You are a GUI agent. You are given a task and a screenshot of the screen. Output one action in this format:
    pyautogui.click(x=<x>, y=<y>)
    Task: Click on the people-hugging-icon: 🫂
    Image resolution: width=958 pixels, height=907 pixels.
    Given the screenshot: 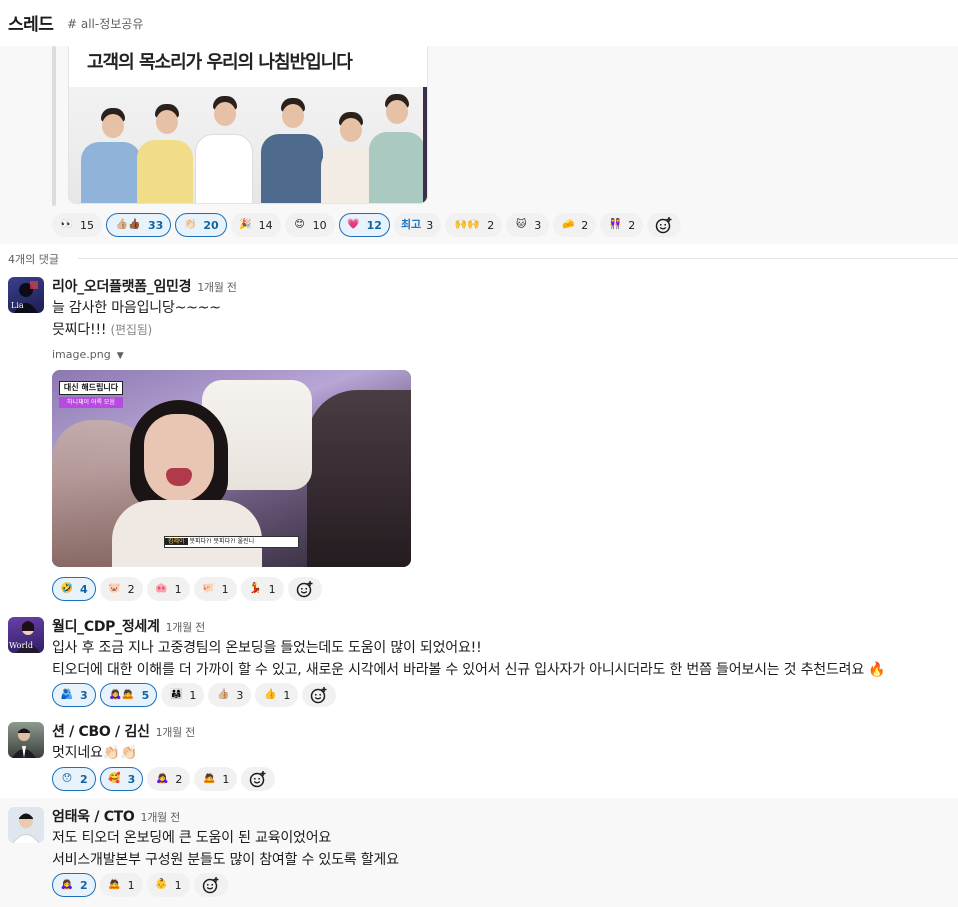 What is the action you would take?
    pyautogui.click(x=67, y=694)
    